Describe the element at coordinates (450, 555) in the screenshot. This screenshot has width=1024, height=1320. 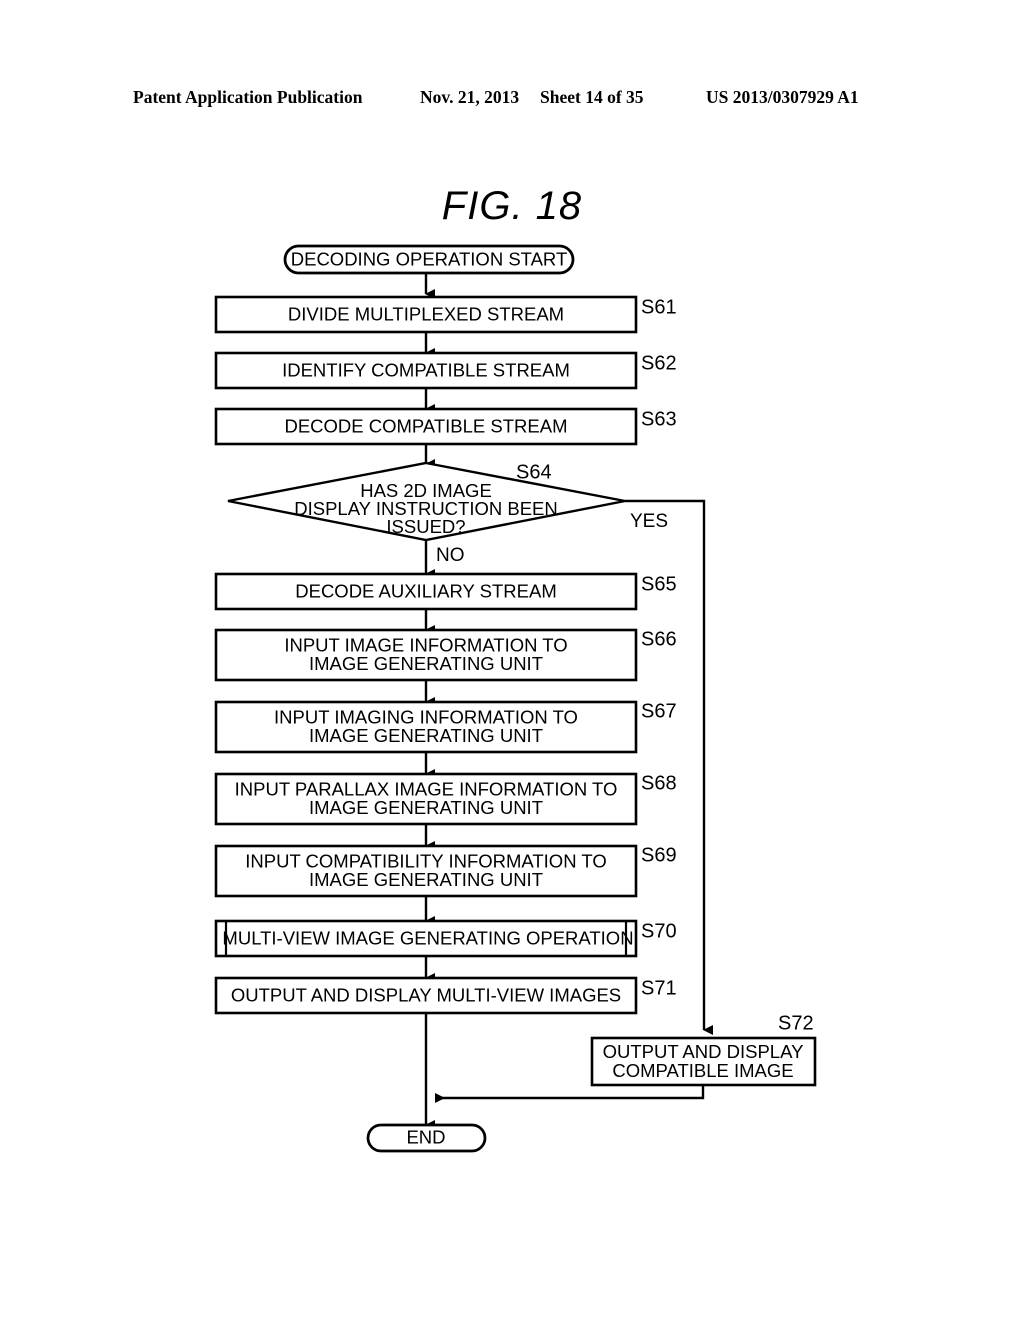
I see `s64-branch-no-label: NO` at that location.